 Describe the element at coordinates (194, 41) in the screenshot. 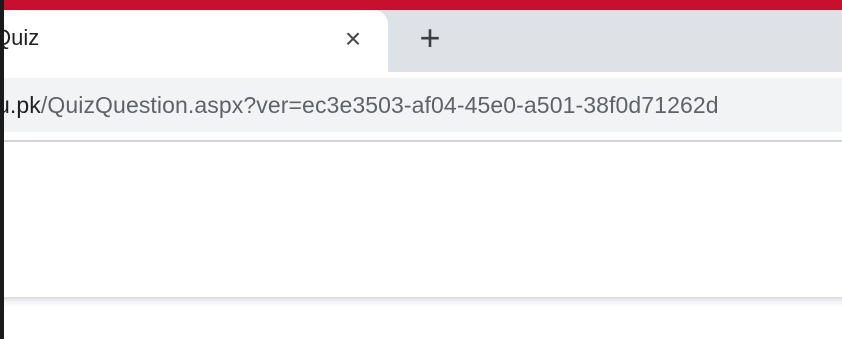

I see `tab-quiz: Quiz ×` at that location.